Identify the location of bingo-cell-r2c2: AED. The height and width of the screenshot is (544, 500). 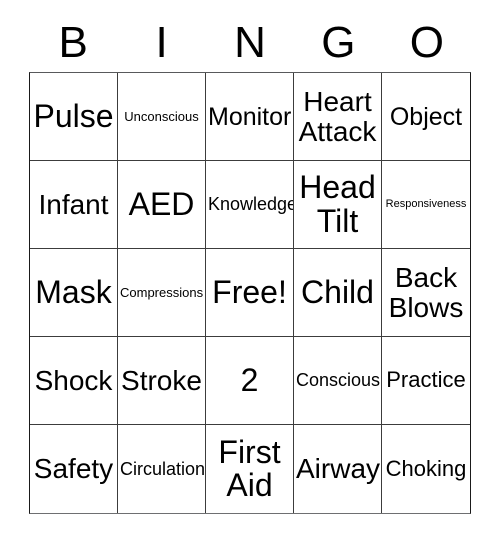
(162, 205).